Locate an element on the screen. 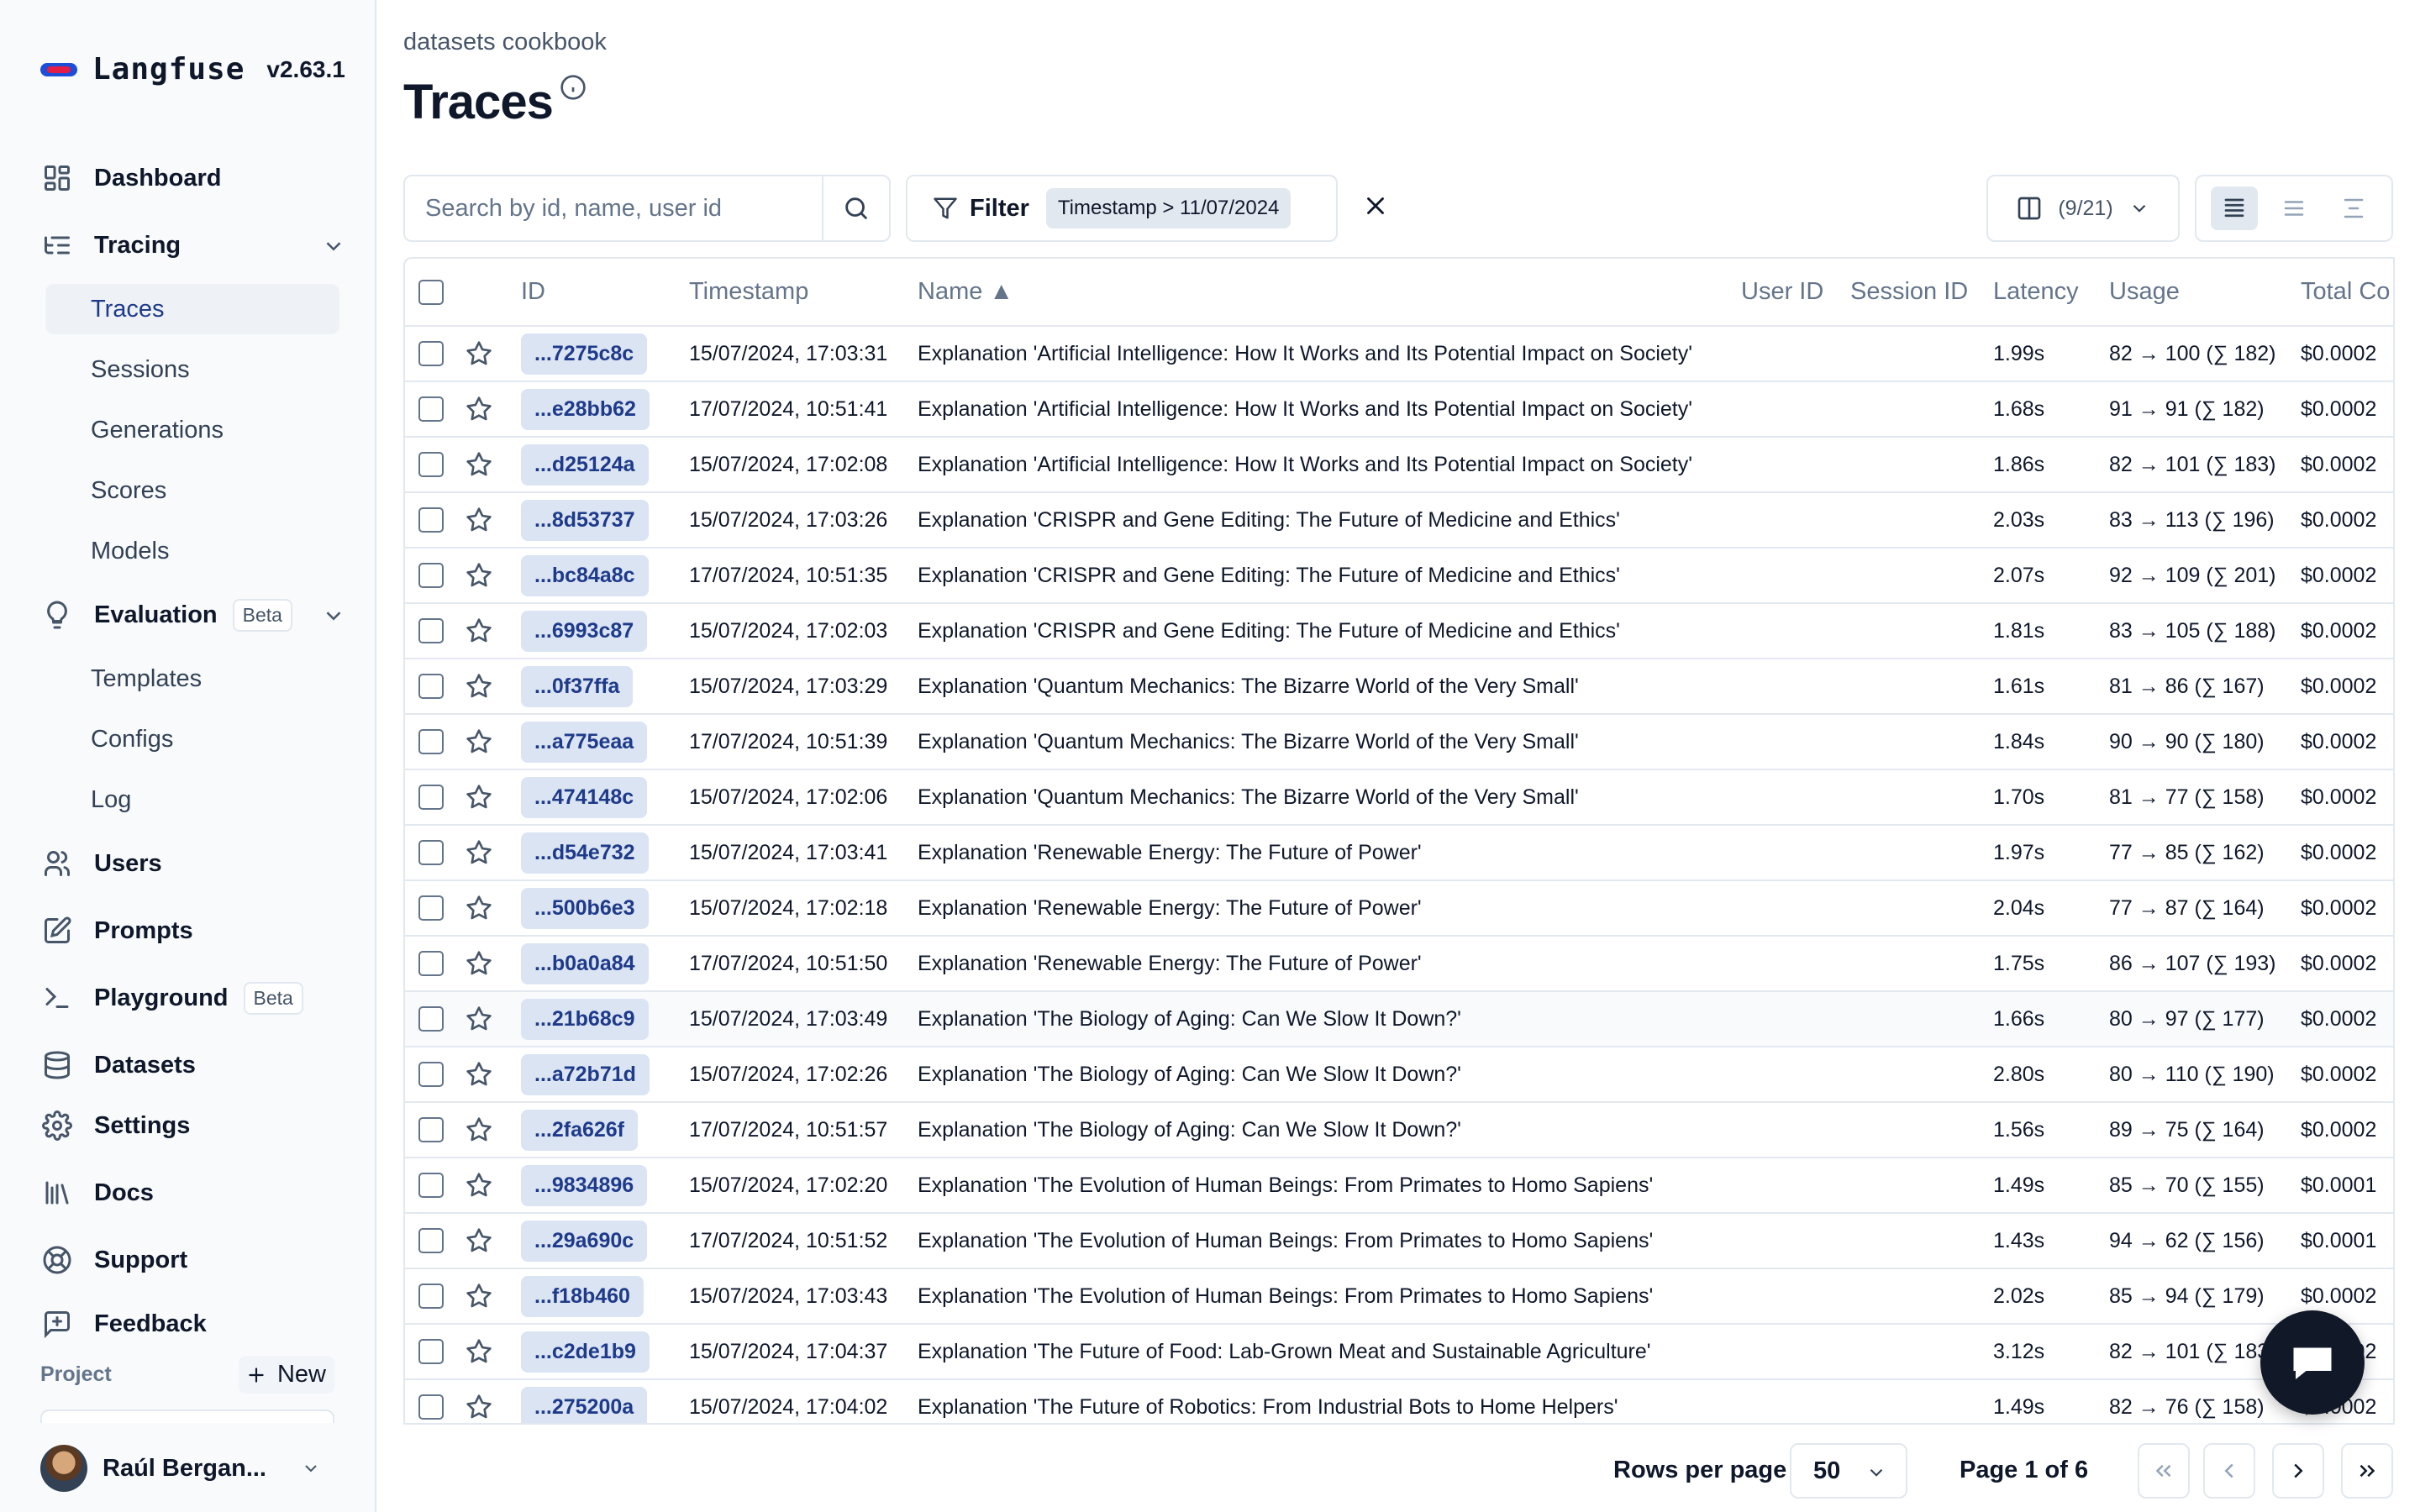 Image resolution: width=2420 pixels, height=1512 pixels. chat-button is located at coordinates (2312, 1362).